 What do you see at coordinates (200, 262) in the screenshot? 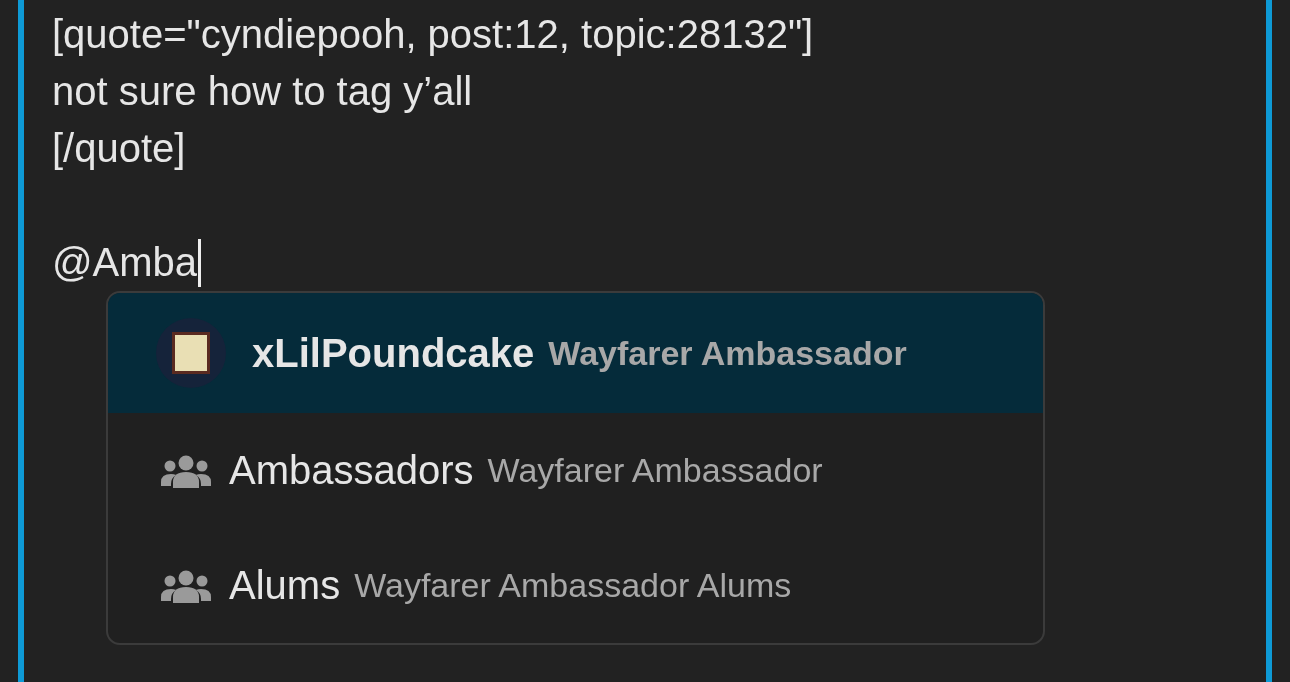
I see `text-cursor` at bounding box center [200, 262].